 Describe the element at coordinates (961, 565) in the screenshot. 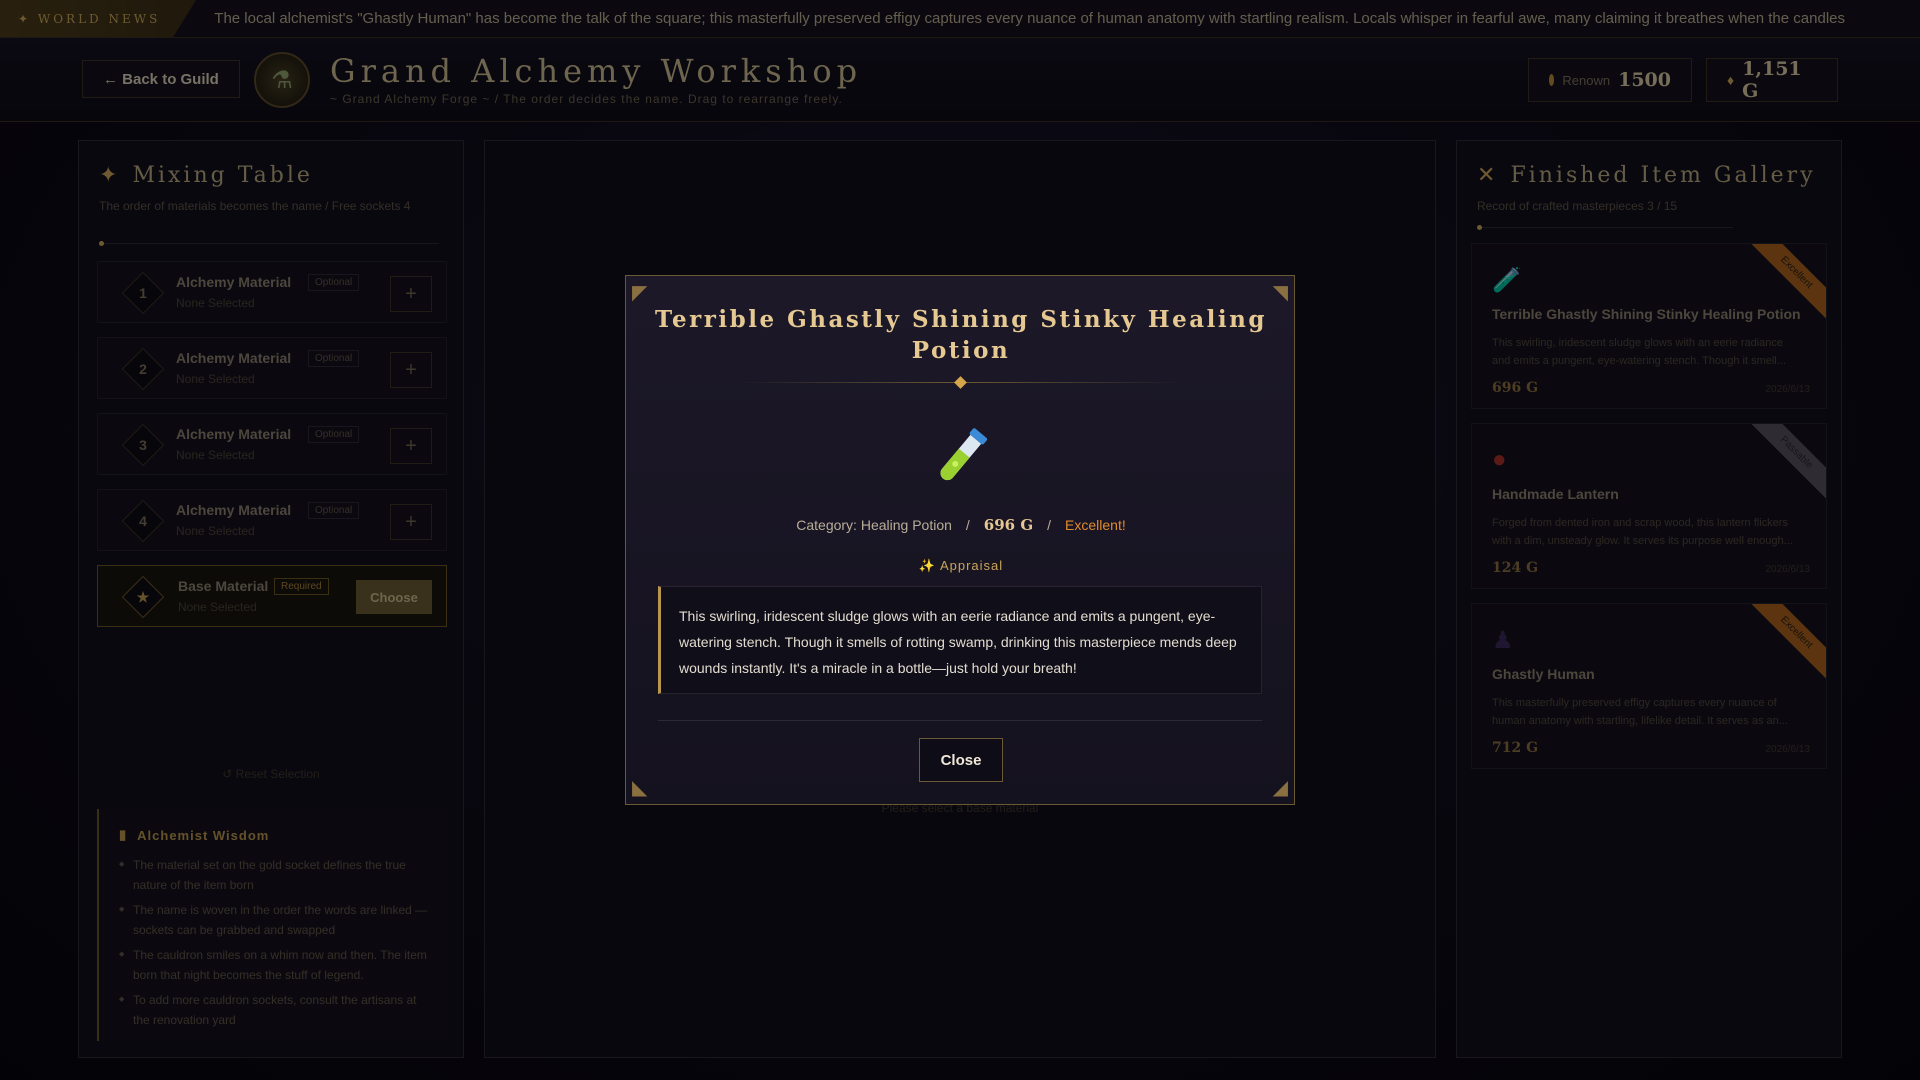

I see `appraisal-label: ✨ Appraisal` at that location.